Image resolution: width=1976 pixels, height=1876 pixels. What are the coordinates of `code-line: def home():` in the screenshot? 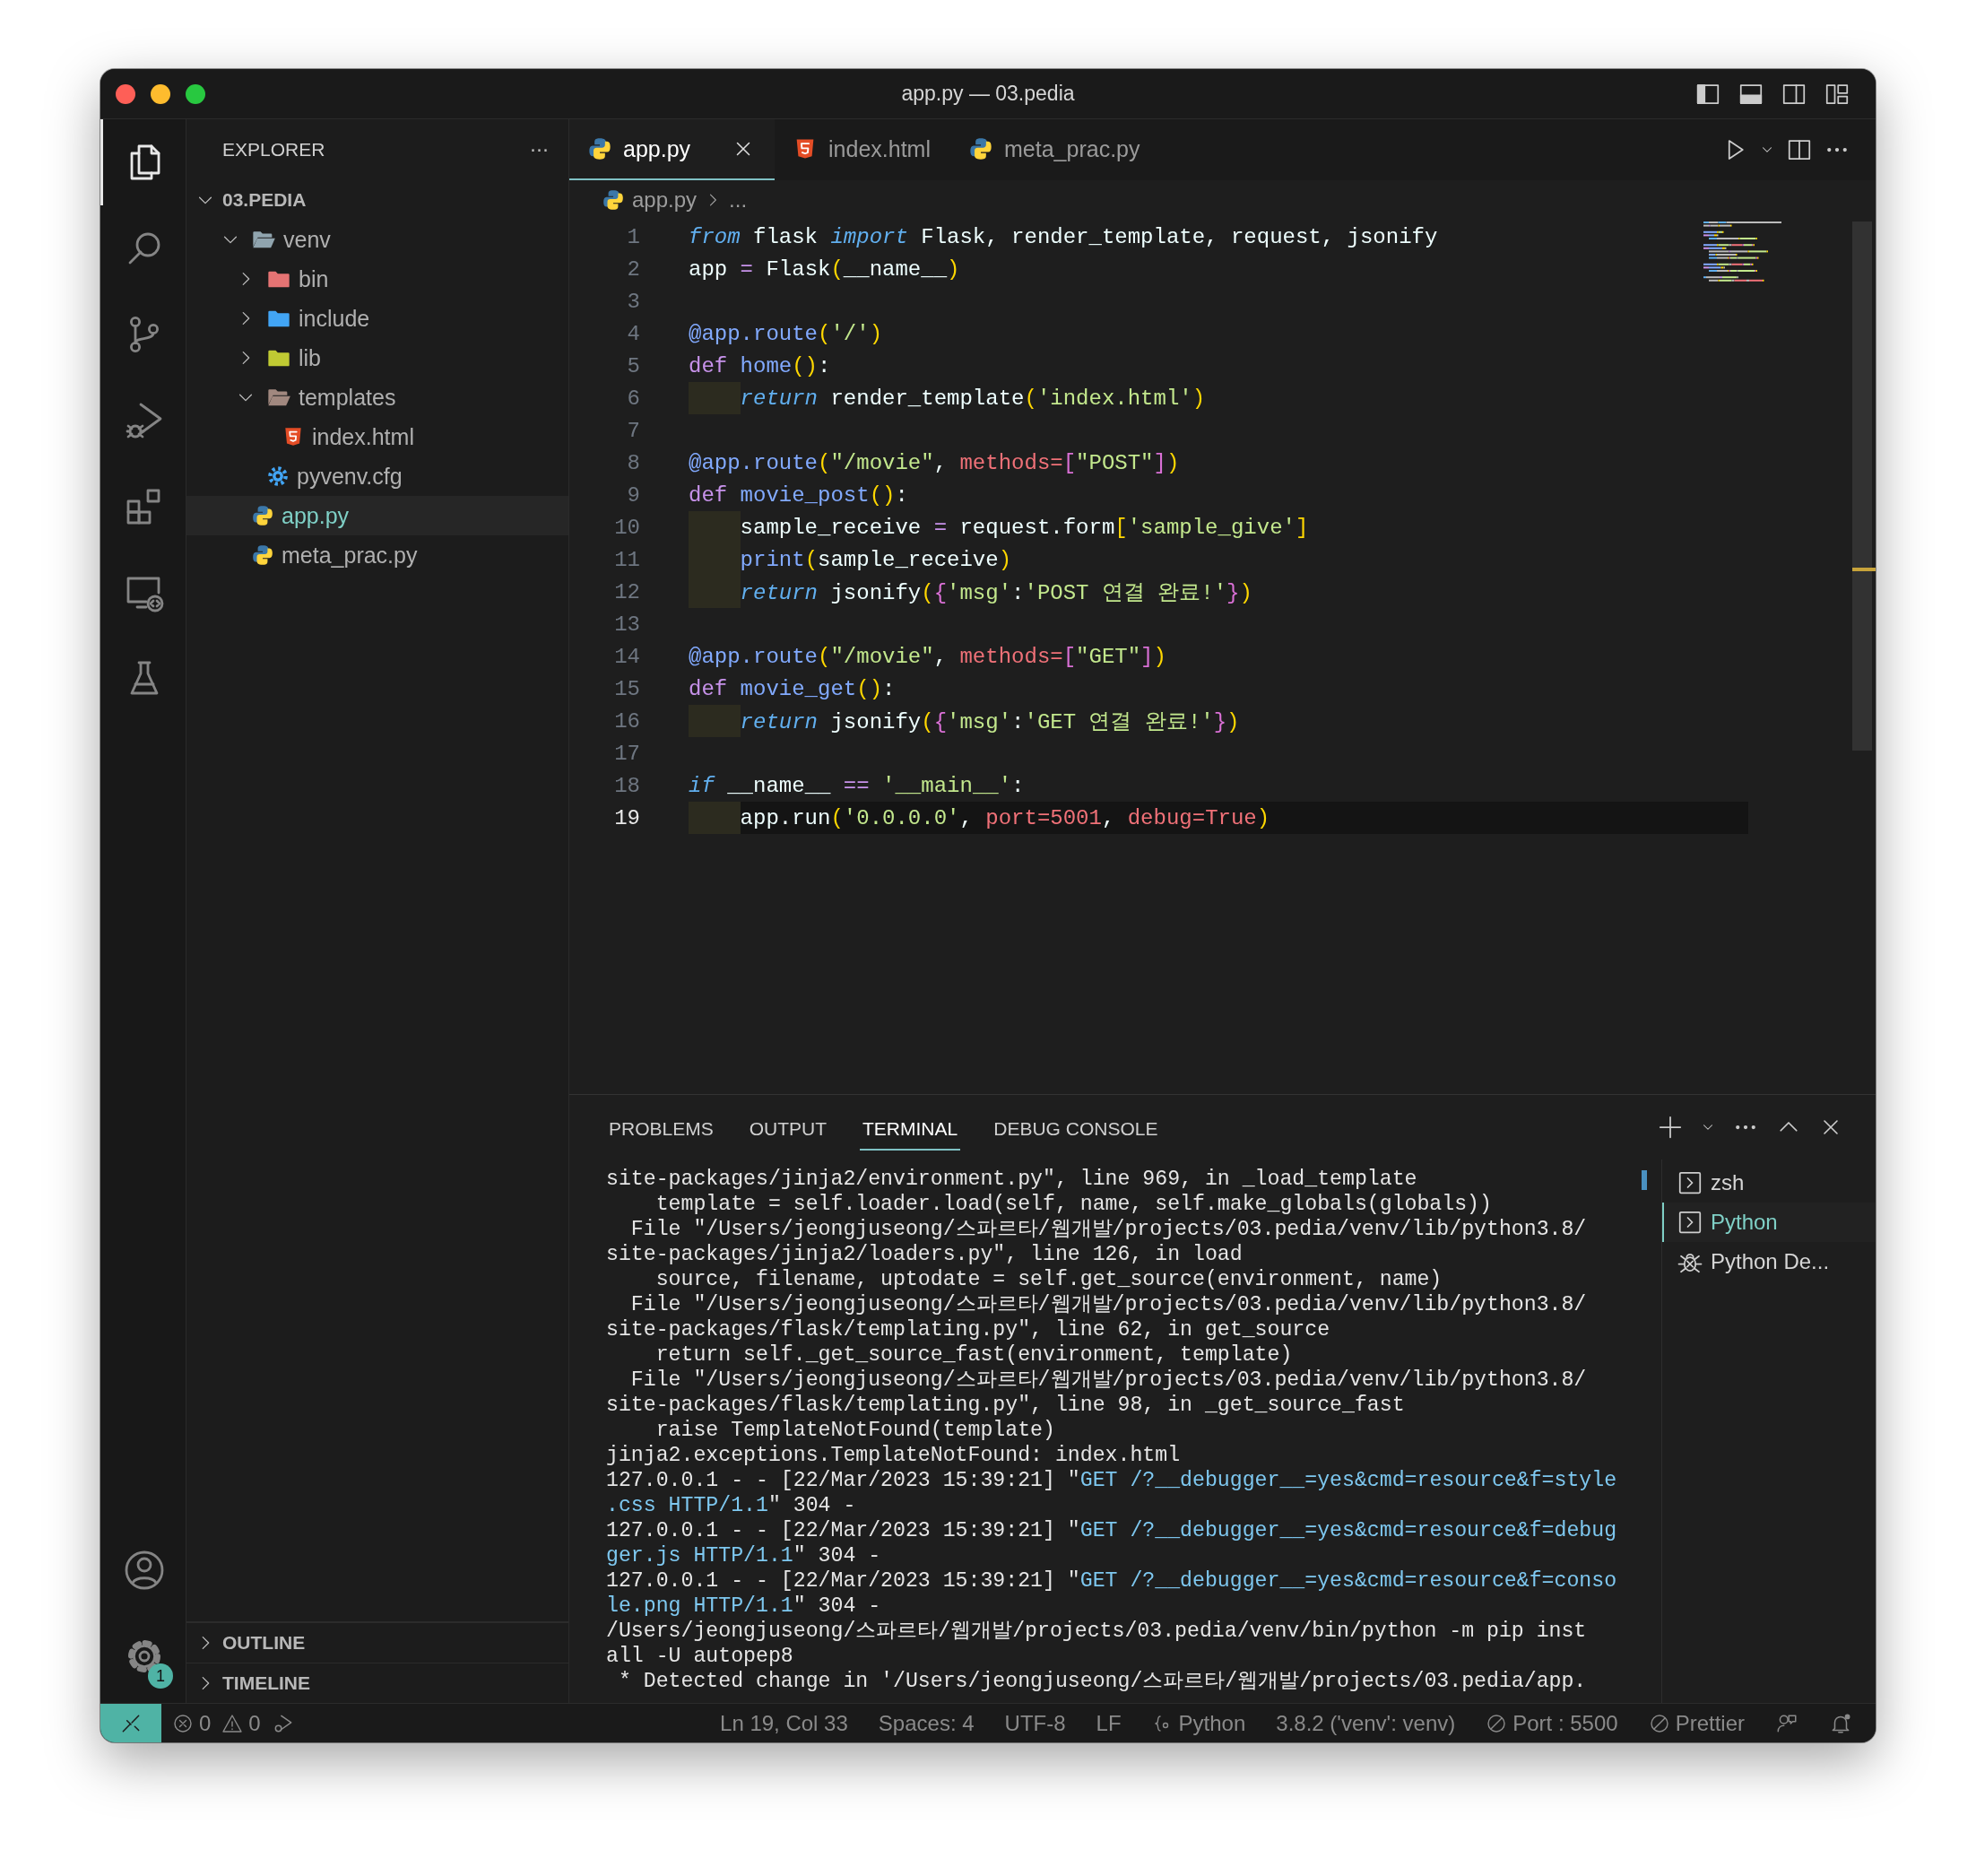 It's located at (760, 365).